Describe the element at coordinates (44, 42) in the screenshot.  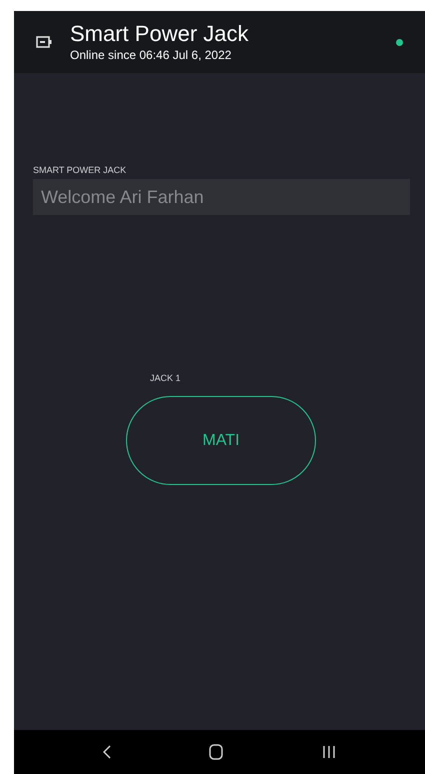
I see `device-icon` at that location.